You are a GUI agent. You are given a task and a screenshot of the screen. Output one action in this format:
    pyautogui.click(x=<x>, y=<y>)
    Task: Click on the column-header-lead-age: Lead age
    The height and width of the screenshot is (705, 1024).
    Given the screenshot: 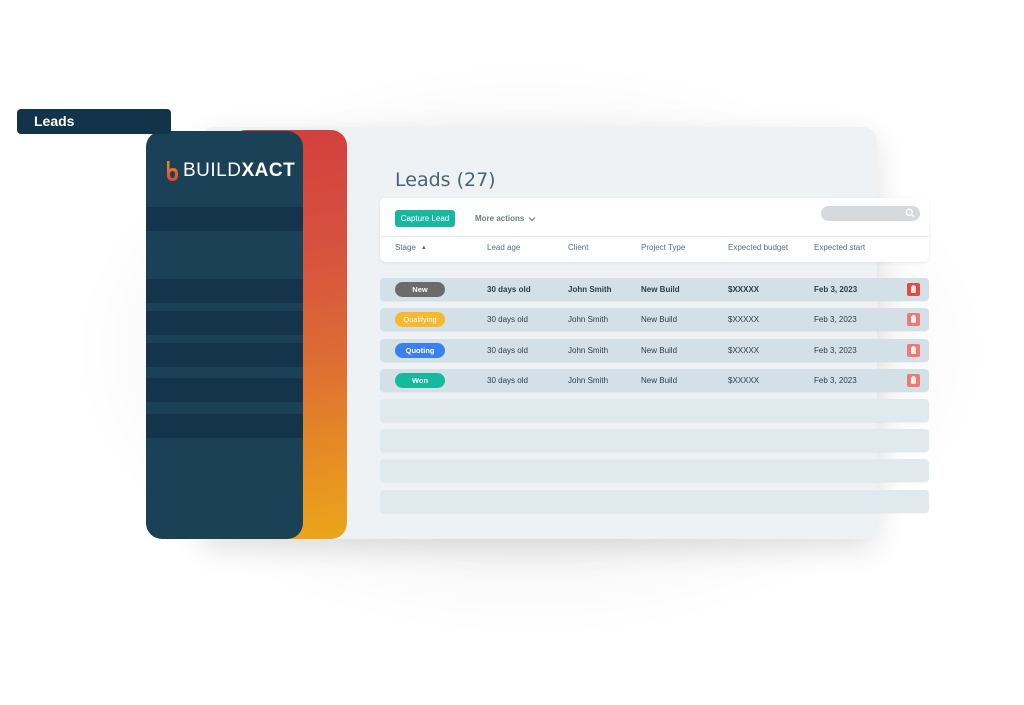 What is the action you would take?
    pyautogui.click(x=503, y=247)
    